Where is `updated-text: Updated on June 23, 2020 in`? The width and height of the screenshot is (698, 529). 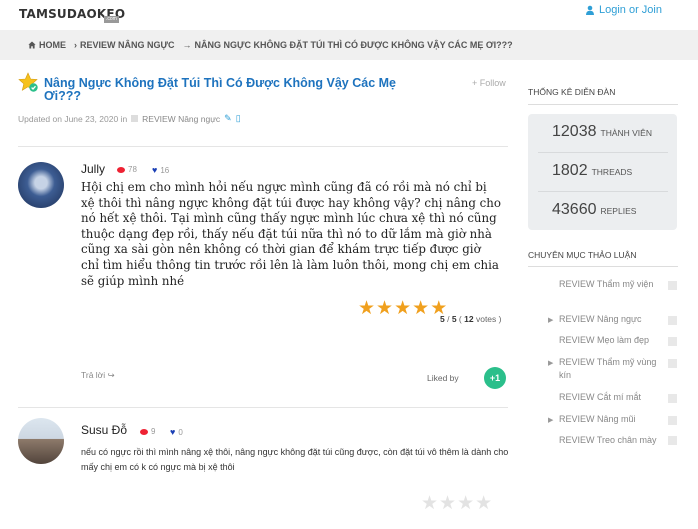 updated-text: Updated on June 23, 2020 in is located at coordinates (73, 118).